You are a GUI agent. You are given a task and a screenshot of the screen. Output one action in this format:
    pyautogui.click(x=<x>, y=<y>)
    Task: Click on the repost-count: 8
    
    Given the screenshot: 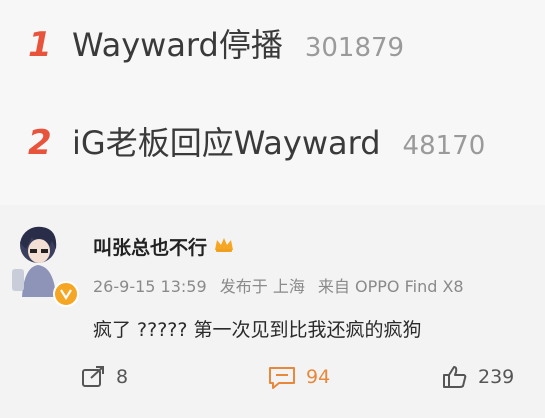 What is the action you would take?
    pyautogui.click(x=122, y=377)
    